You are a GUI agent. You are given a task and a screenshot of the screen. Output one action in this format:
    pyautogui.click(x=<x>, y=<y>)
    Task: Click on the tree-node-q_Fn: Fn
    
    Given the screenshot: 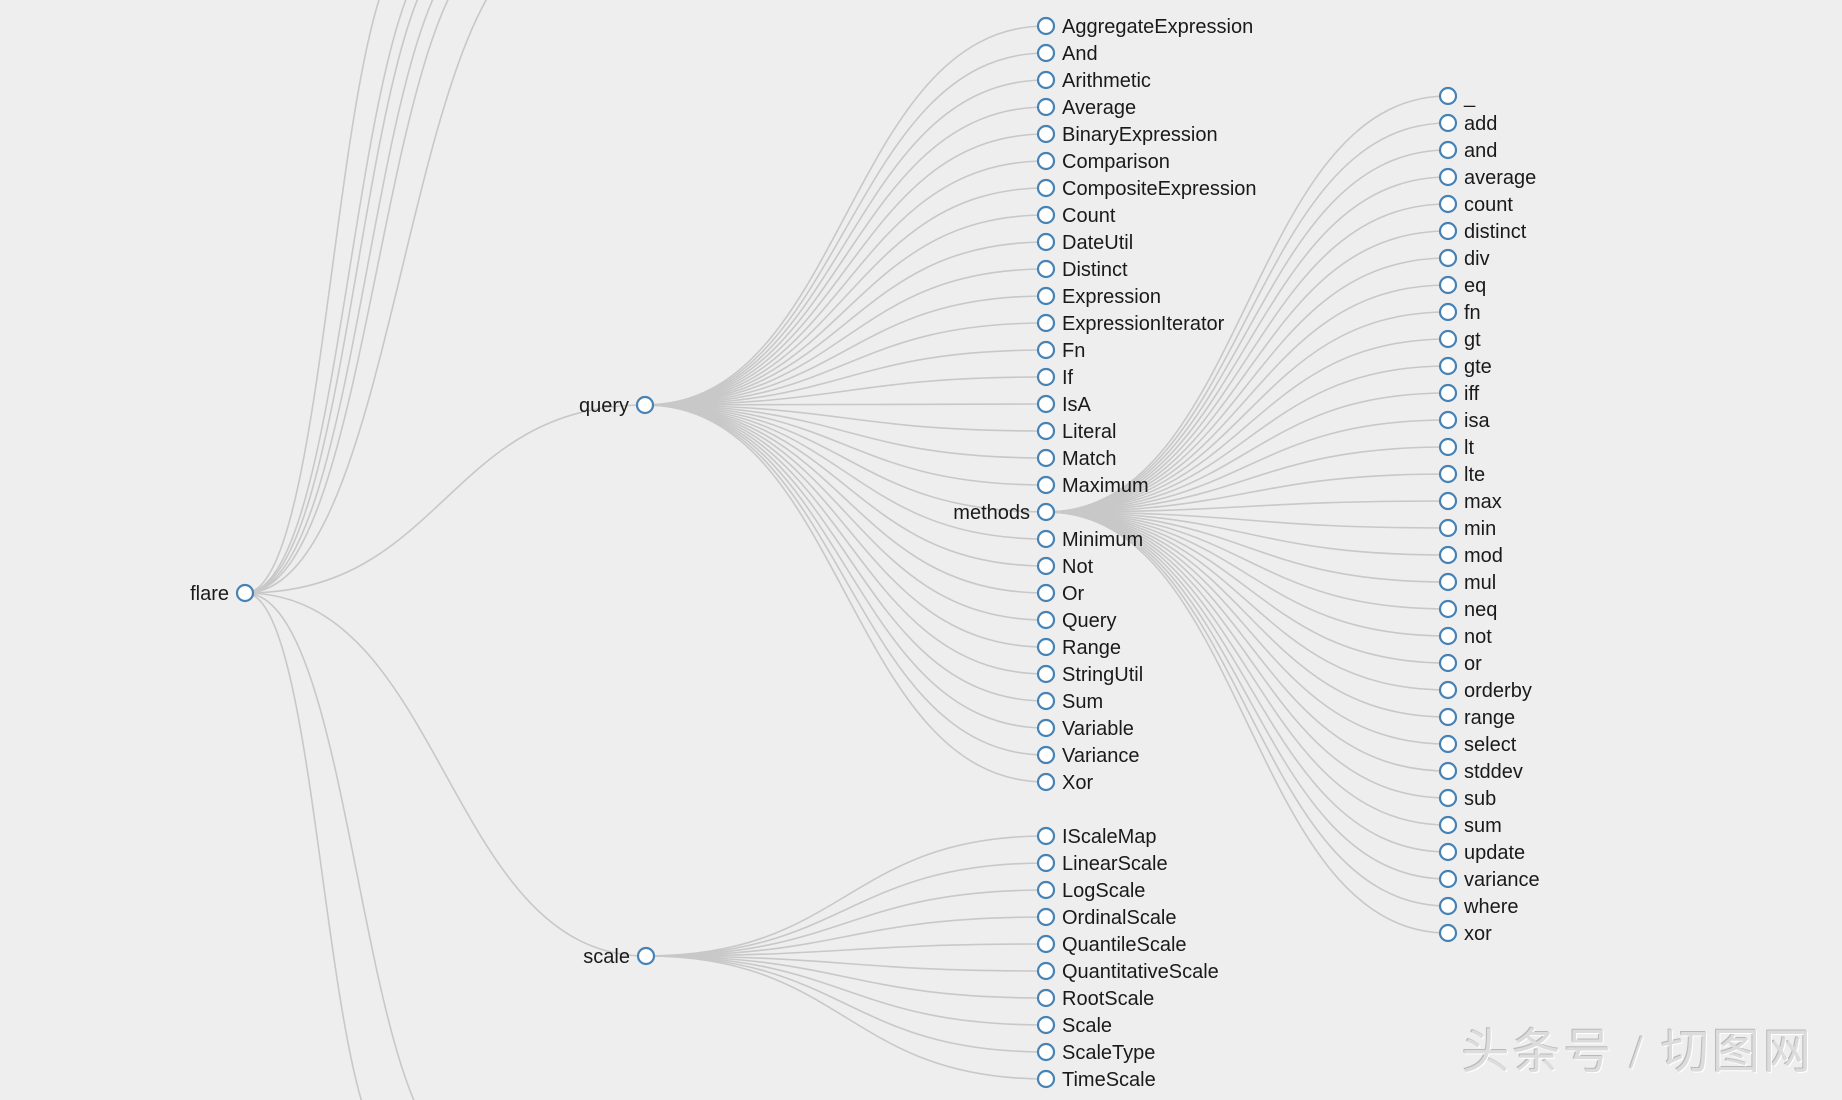 What is the action you would take?
    pyautogui.click(x=1060, y=351)
    